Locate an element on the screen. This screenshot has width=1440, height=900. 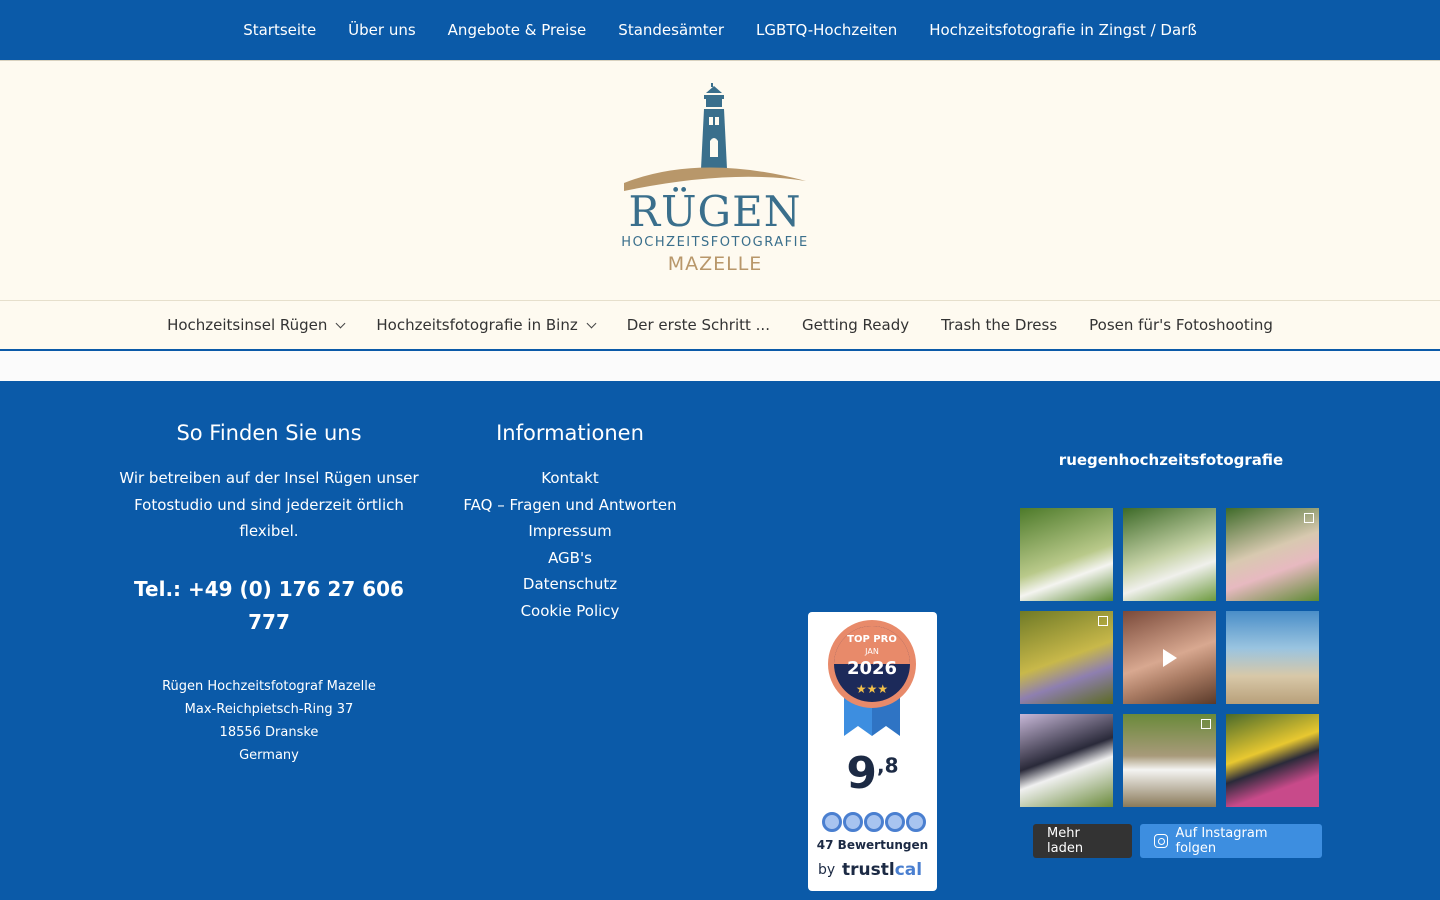
badge-score-main: 9 is located at coordinates (862, 773).